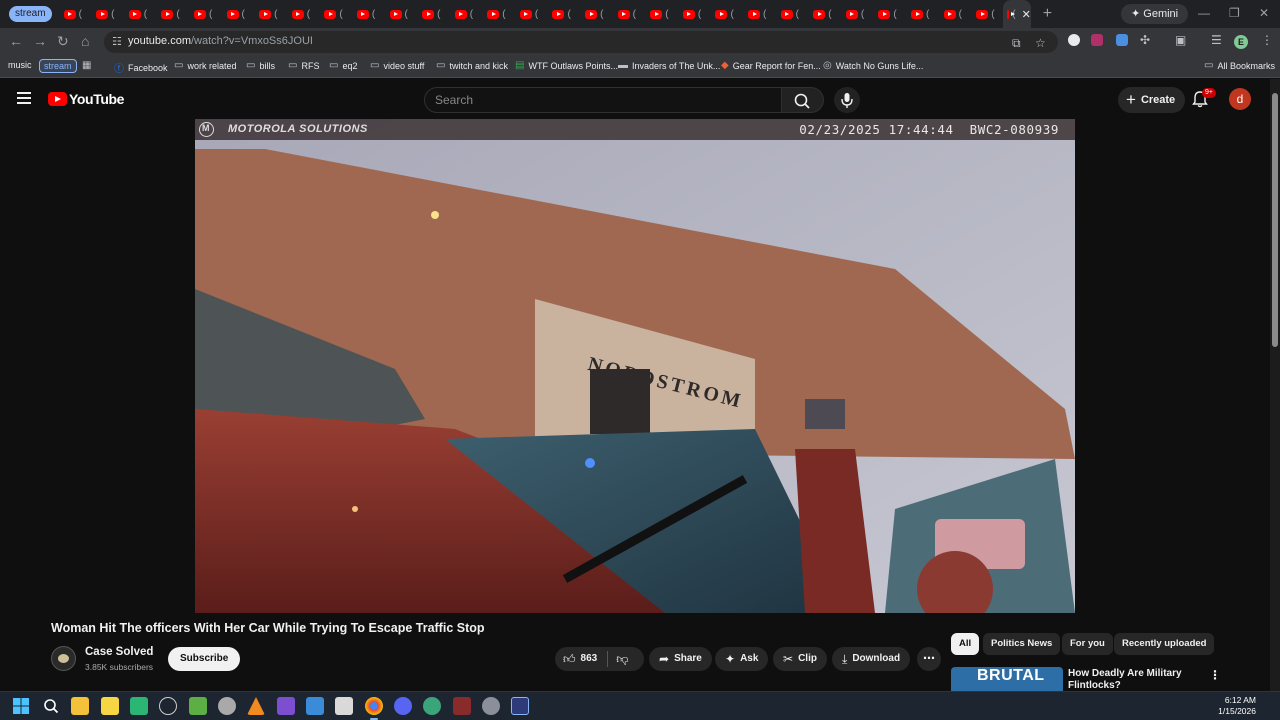 The image size is (1280, 720). Describe the element at coordinates (581, 42) in the screenshot. I see `address-bar: ☷ youtube.com/watch?v=VmxoSs6JOUI ⧉ ☆` at that location.